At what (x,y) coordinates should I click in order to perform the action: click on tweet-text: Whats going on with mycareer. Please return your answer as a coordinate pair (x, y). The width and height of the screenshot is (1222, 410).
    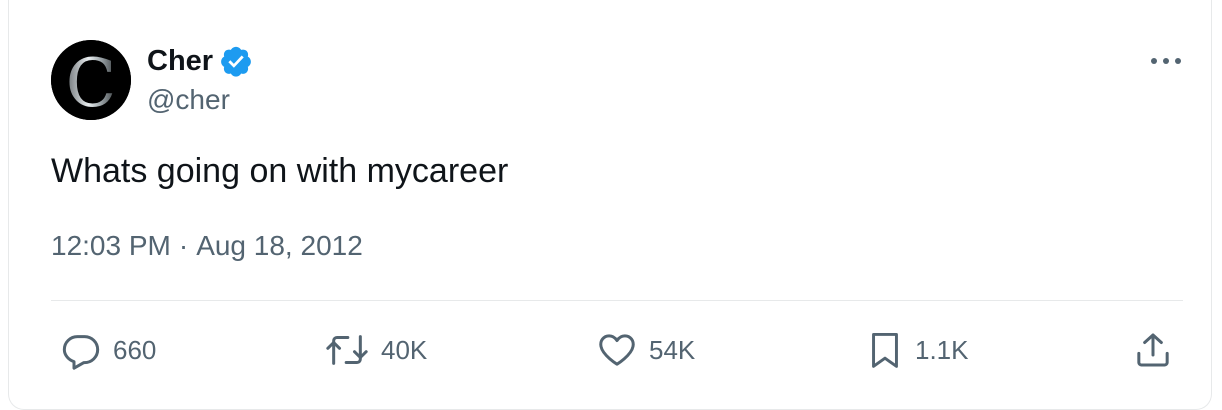
    Looking at the image, I should click on (280, 171).